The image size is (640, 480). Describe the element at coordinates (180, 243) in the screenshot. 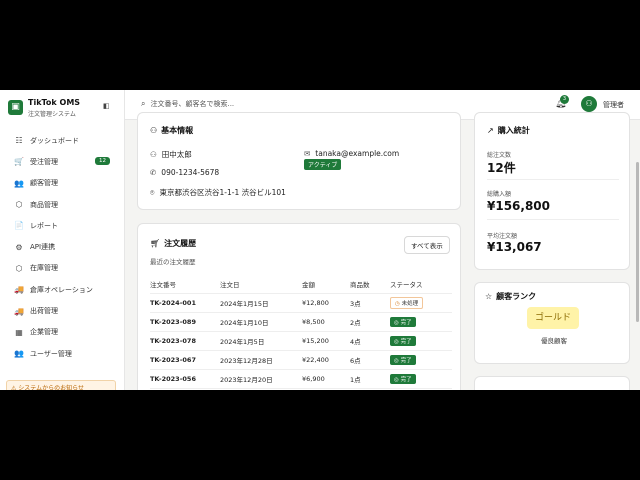

I see `order-history-title-text: 注文履歴` at that location.